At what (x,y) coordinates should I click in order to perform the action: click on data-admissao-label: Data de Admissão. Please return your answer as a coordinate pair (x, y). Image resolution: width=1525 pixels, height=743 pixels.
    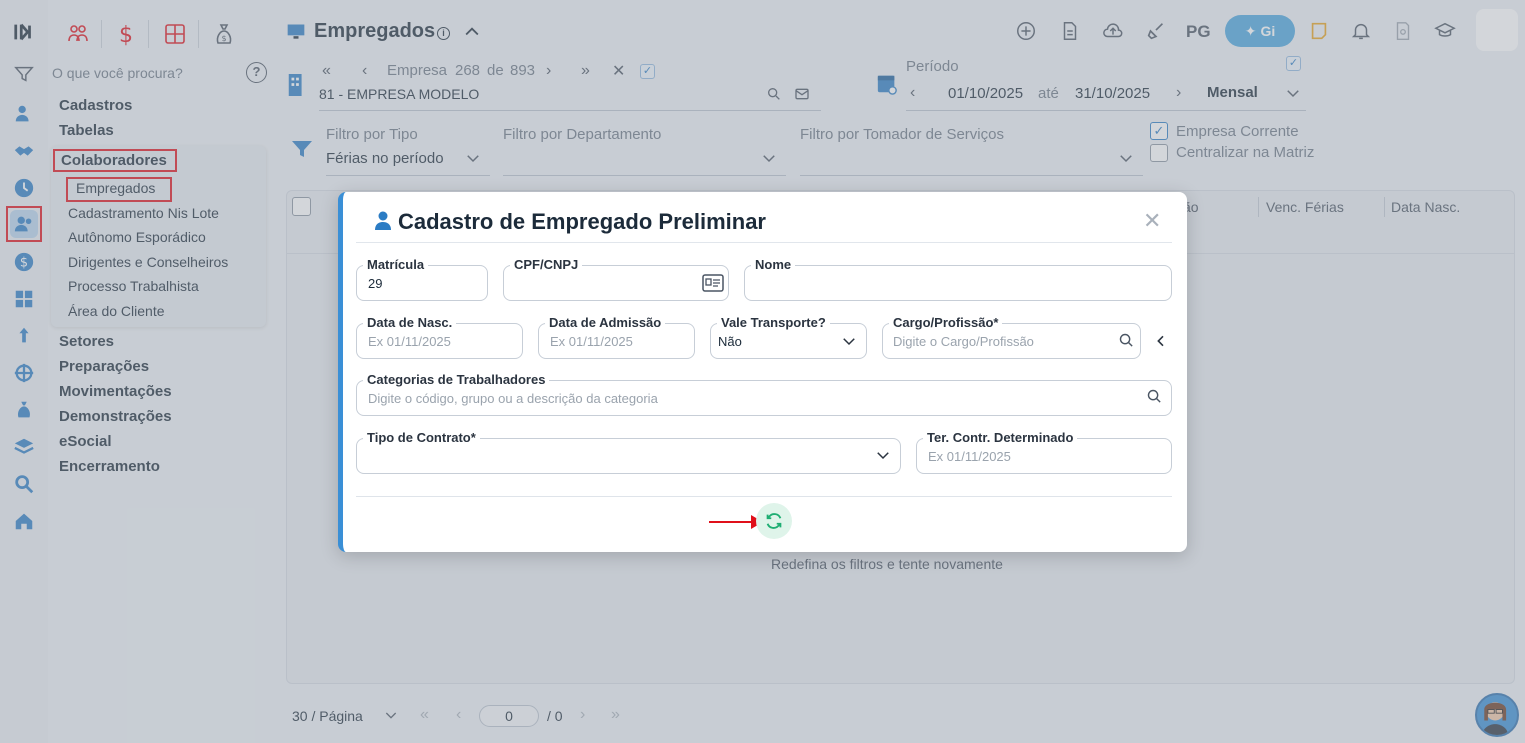
    Looking at the image, I should click on (605, 323).